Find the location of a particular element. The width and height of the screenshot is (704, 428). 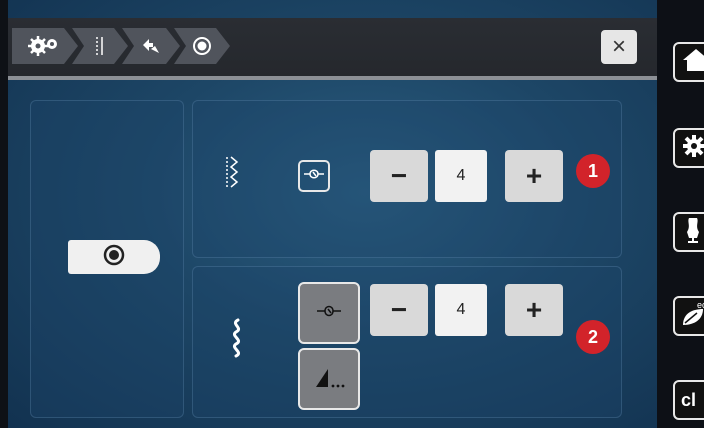

tie-off-button-lower is located at coordinates (329, 313).